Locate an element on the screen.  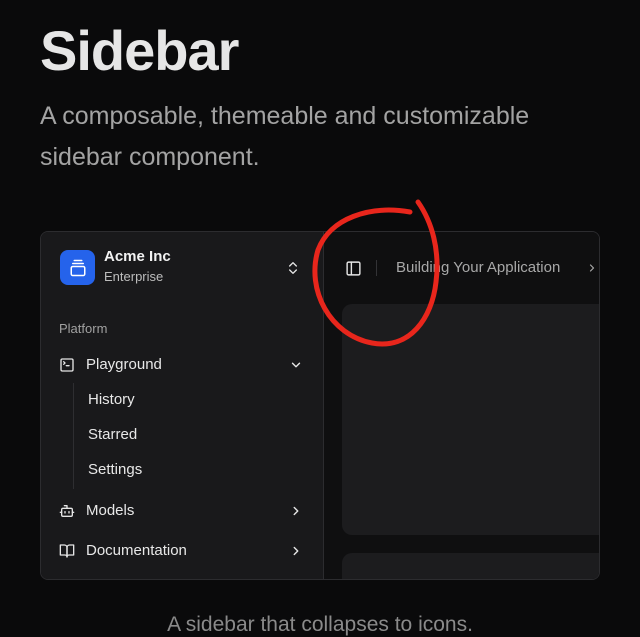
submenu-item-label: History is located at coordinates (111, 399).